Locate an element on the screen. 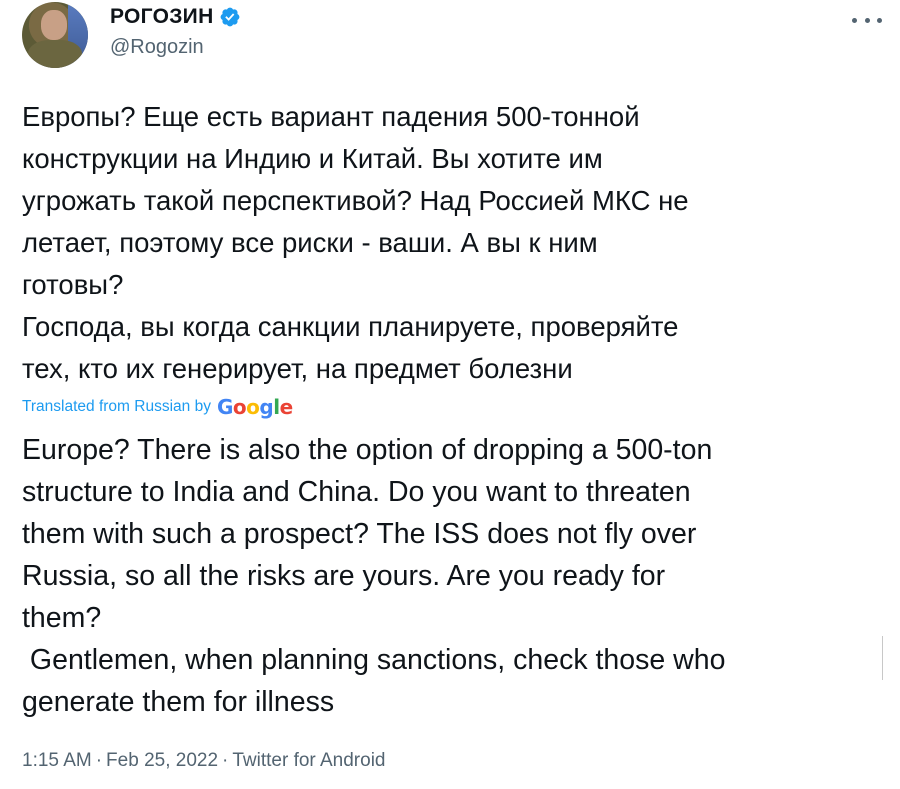  translated-label: Translated from Russian by is located at coordinates (116, 406).